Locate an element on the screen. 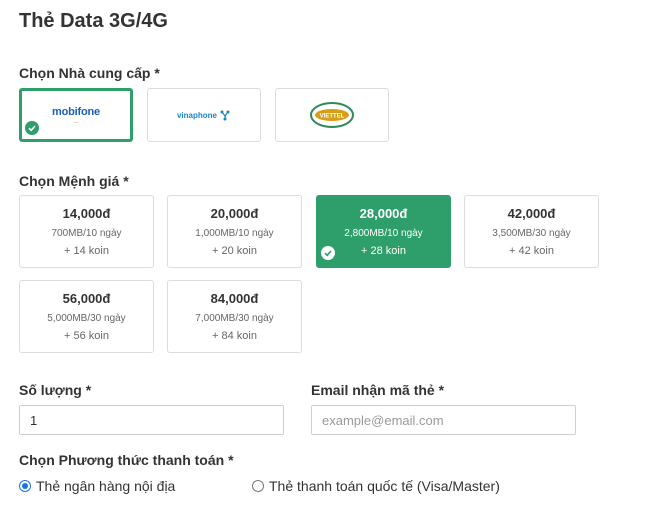 This screenshot has height=508, width=650. provider-viettel: VIETTEL is located at coordinates (332, 115).